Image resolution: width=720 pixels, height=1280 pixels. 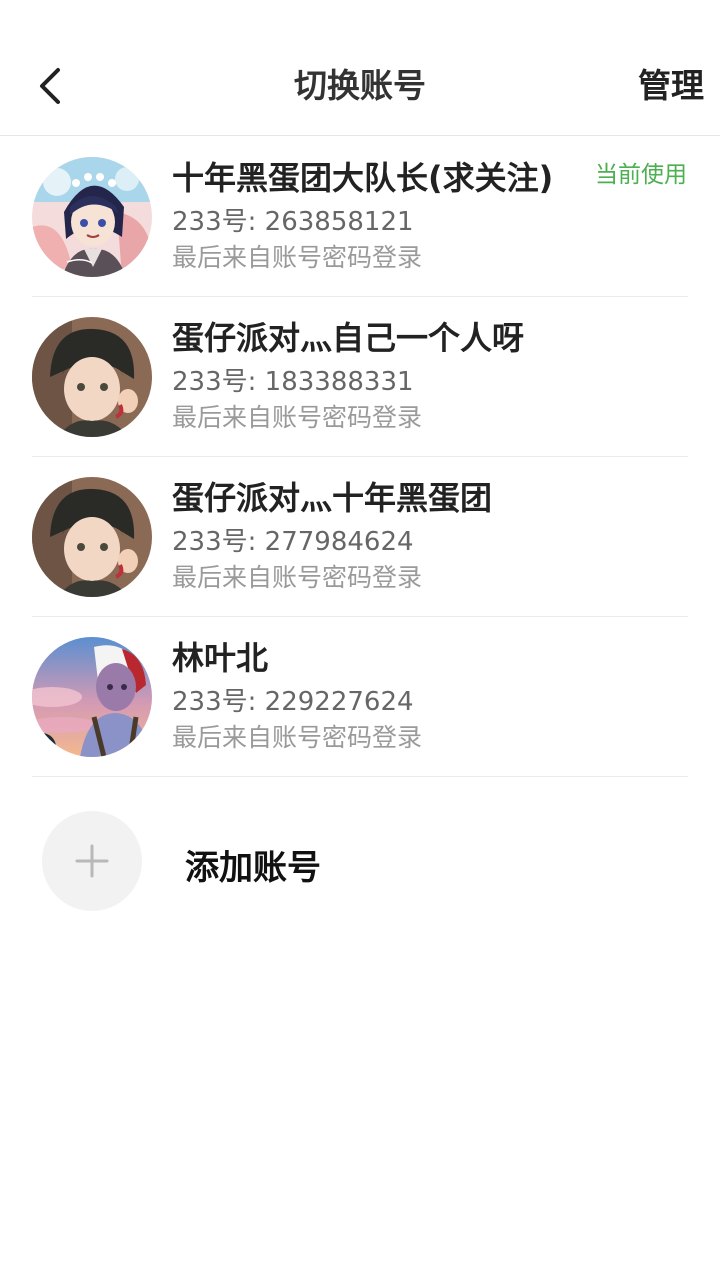 I want to click on account-name: 蛋仔派对灬十年黑蛋团, so click(x=332, y=498).